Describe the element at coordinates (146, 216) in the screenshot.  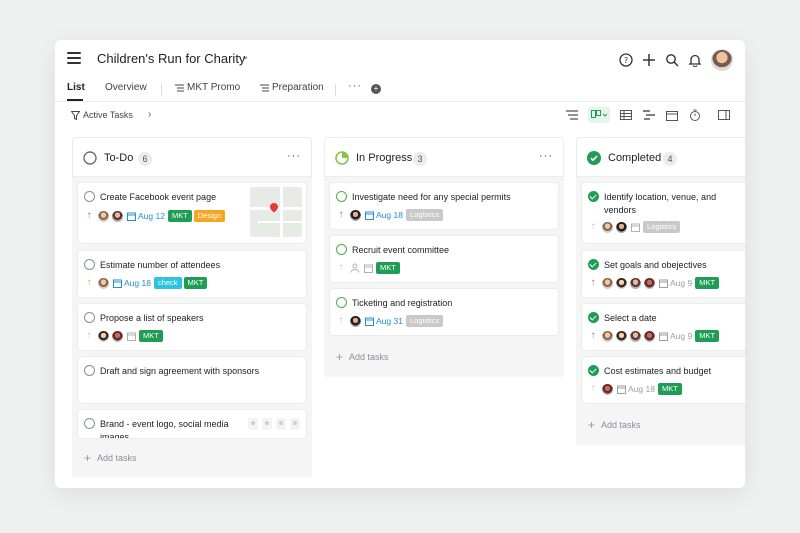
I see `due-date: Aug 12` at that location.